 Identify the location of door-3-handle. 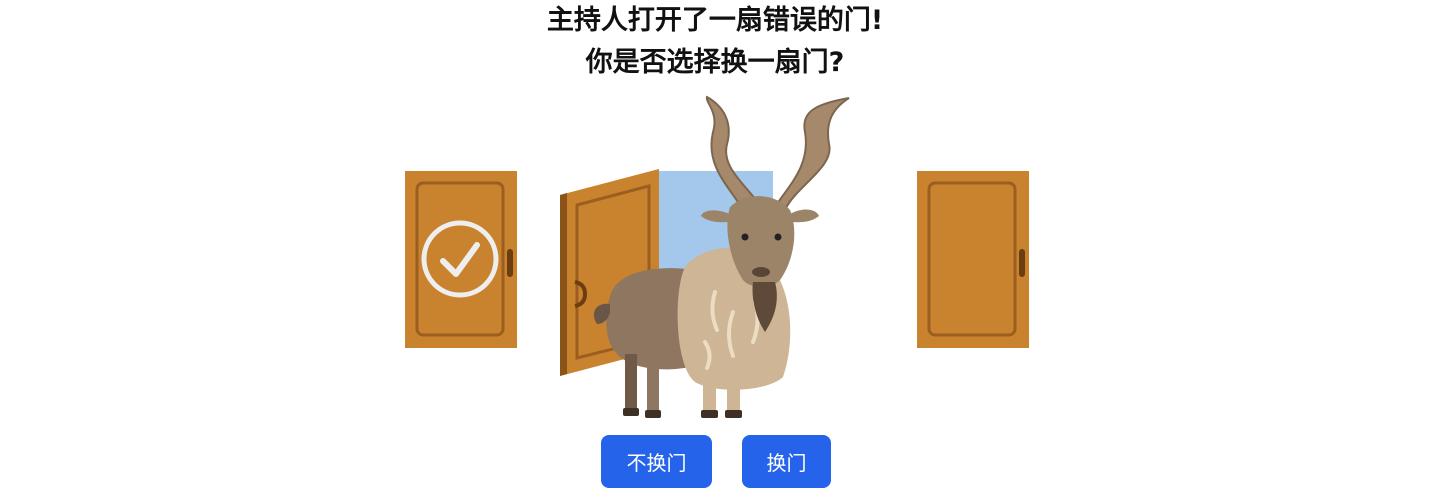
(1022, 263).